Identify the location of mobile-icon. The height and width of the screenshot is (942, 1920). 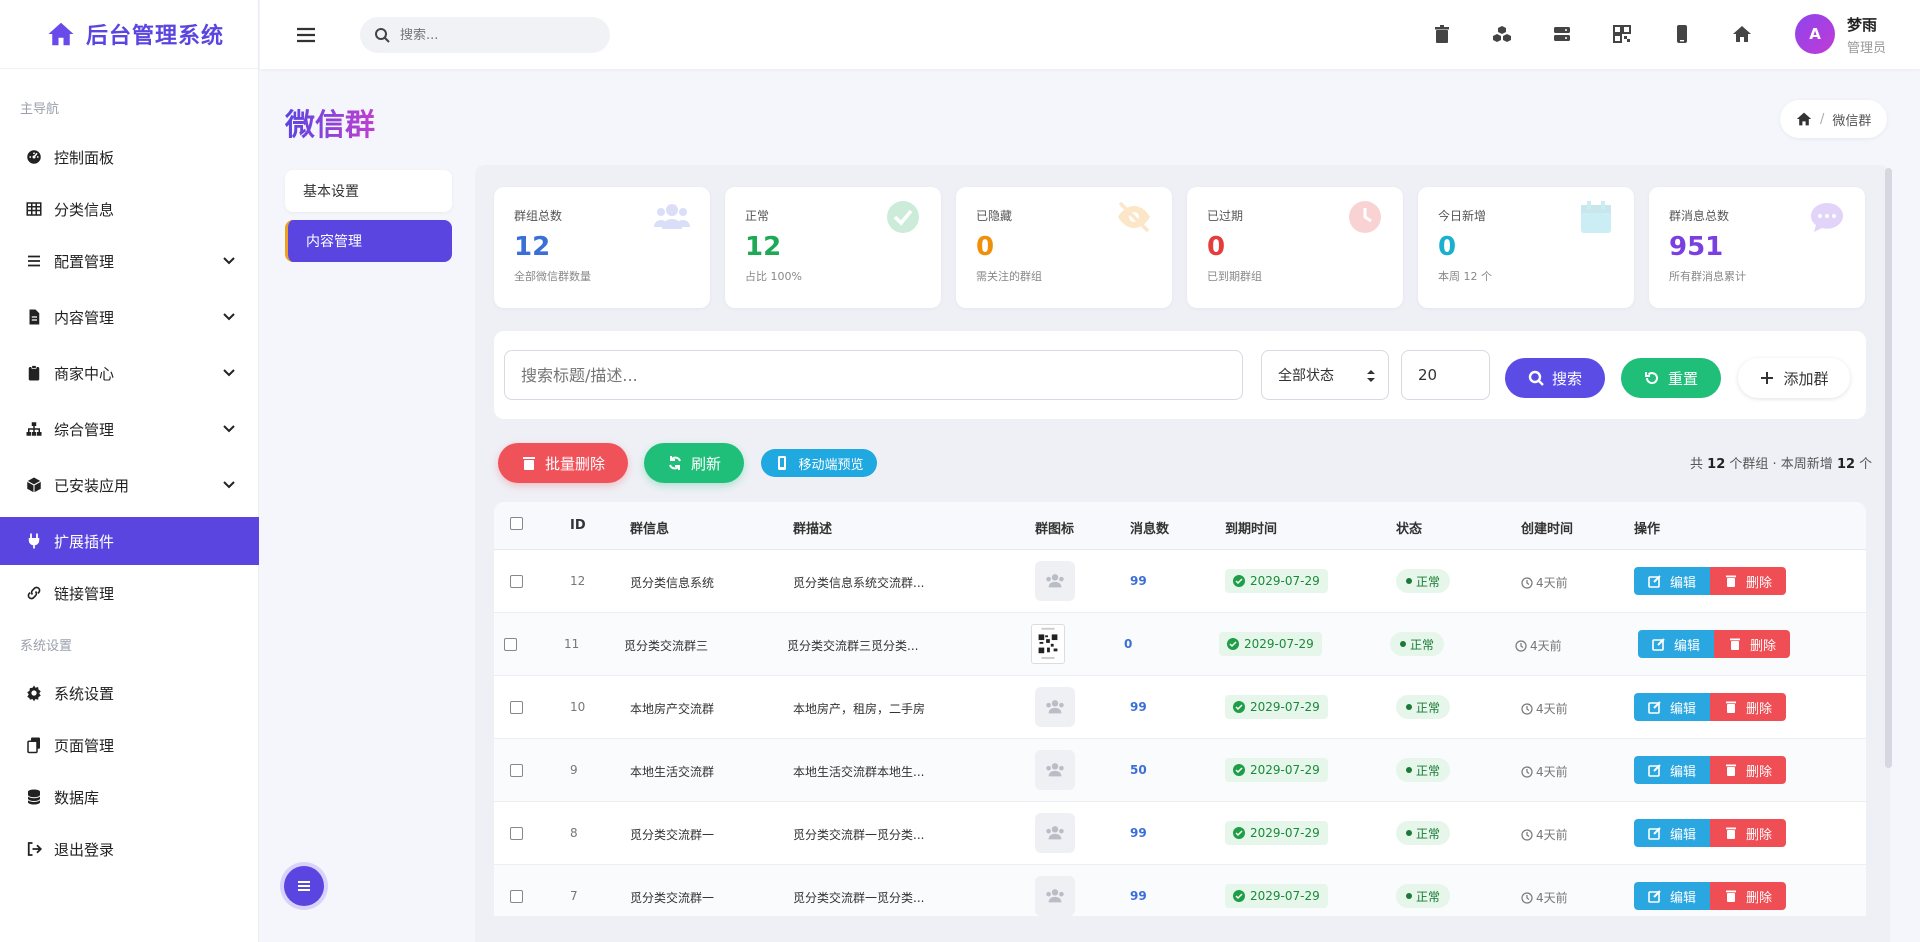
(1682, 34).